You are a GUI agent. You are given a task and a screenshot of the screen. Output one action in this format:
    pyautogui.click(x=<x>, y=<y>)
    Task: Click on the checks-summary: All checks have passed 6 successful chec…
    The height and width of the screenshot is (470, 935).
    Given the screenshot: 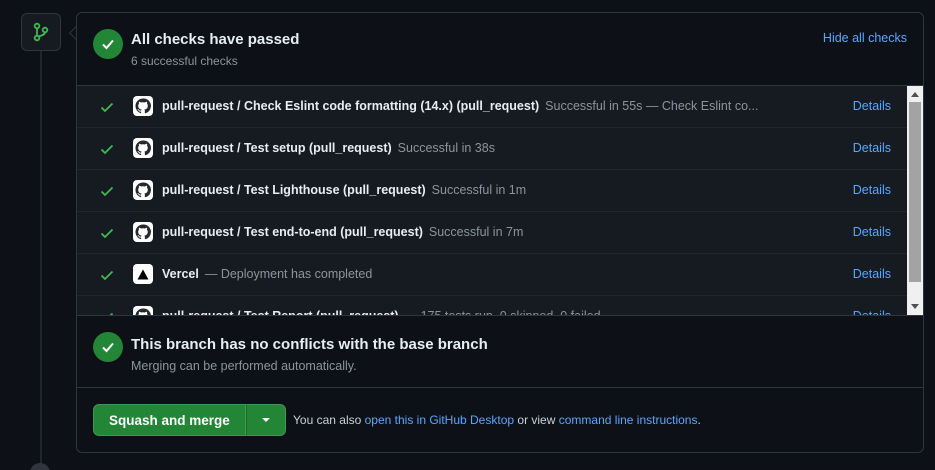 What is the action you would take?
    pyautogui.click(x=500, y=49)
    